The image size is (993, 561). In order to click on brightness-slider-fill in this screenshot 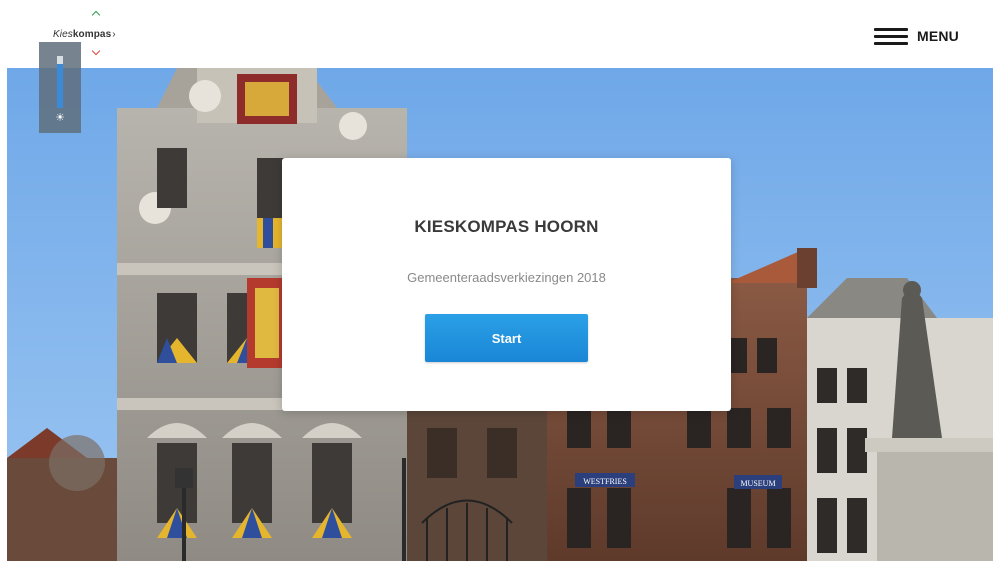, I will do `click(60, 85)`.